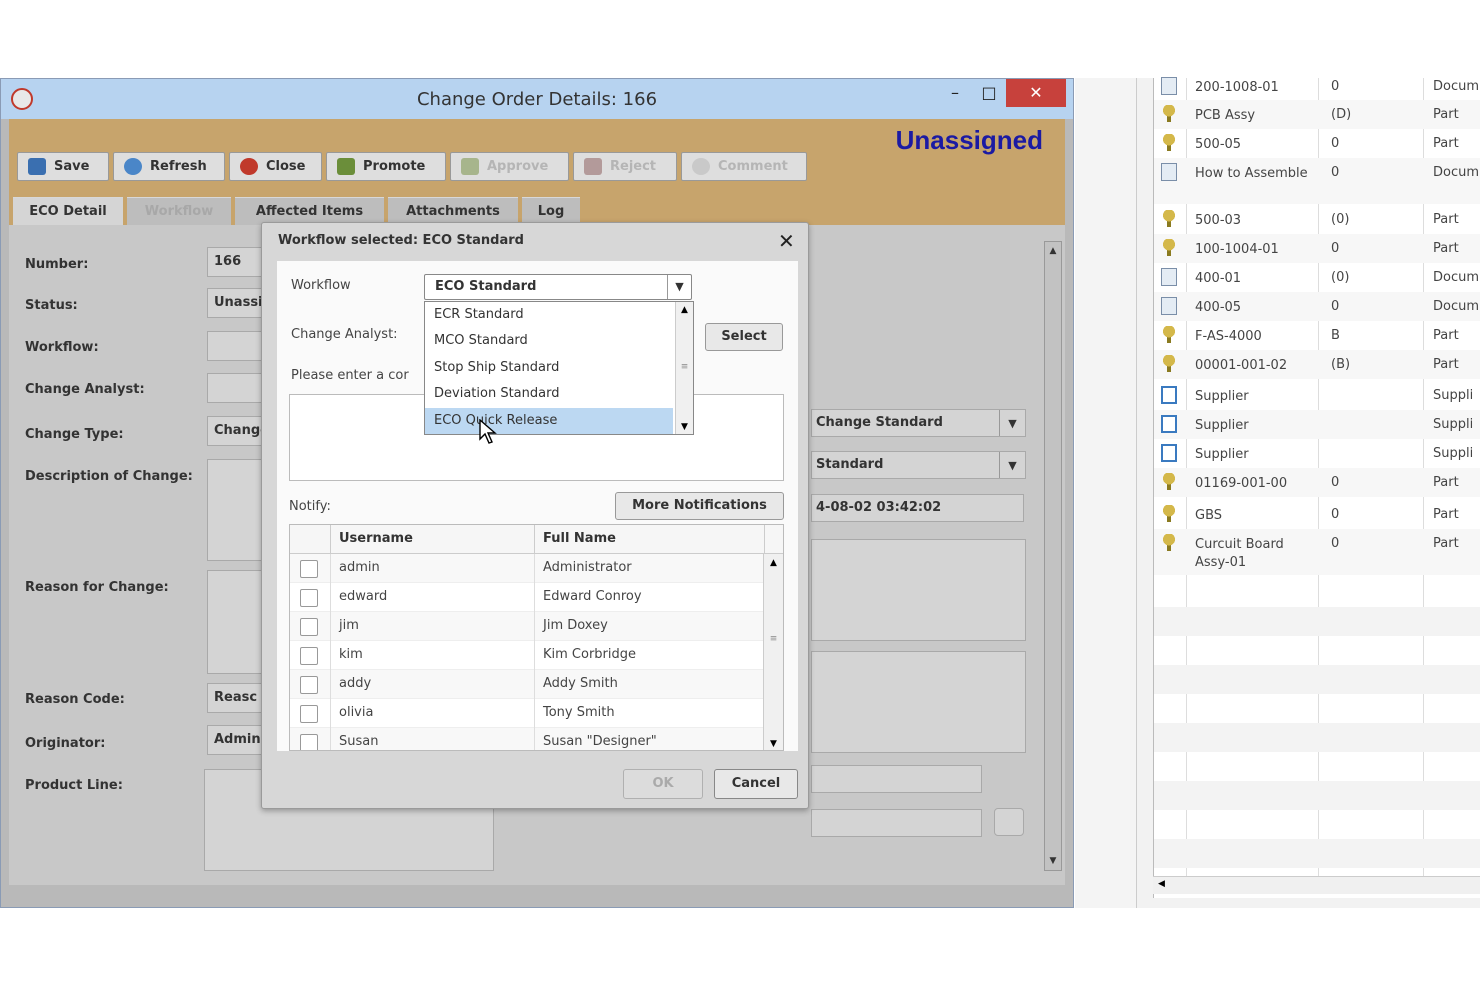 The height and width of the screenshot is (987, 1480). I want to click on tab-attachments: Attachments, so click(453, 211).